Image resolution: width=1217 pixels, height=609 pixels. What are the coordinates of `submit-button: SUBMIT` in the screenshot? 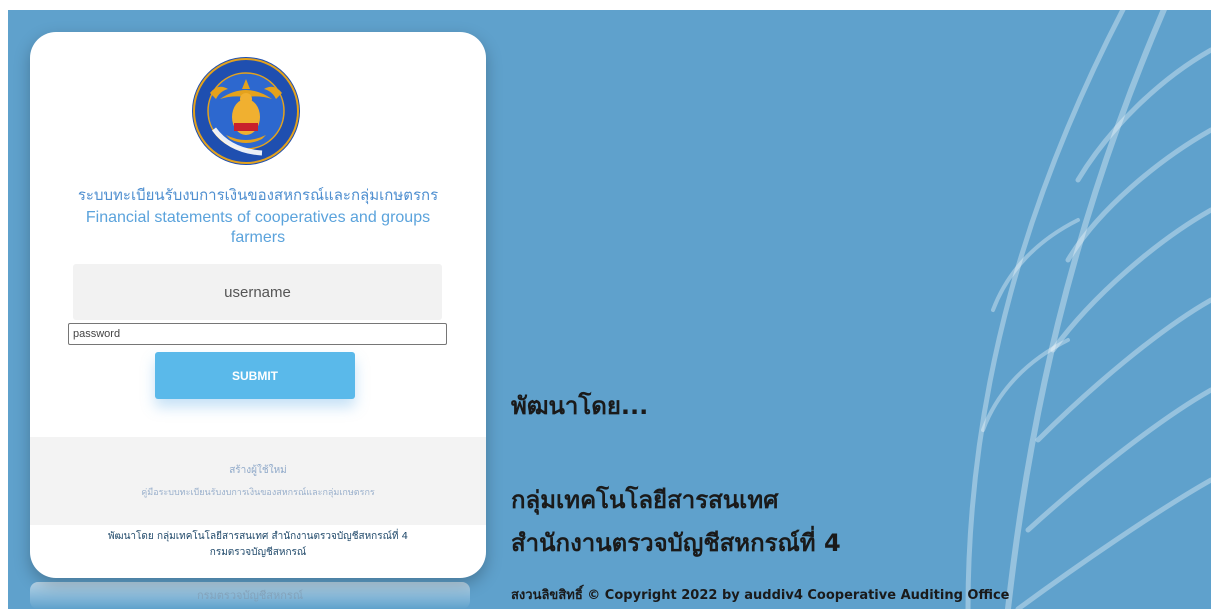 It's located at (255, 375).